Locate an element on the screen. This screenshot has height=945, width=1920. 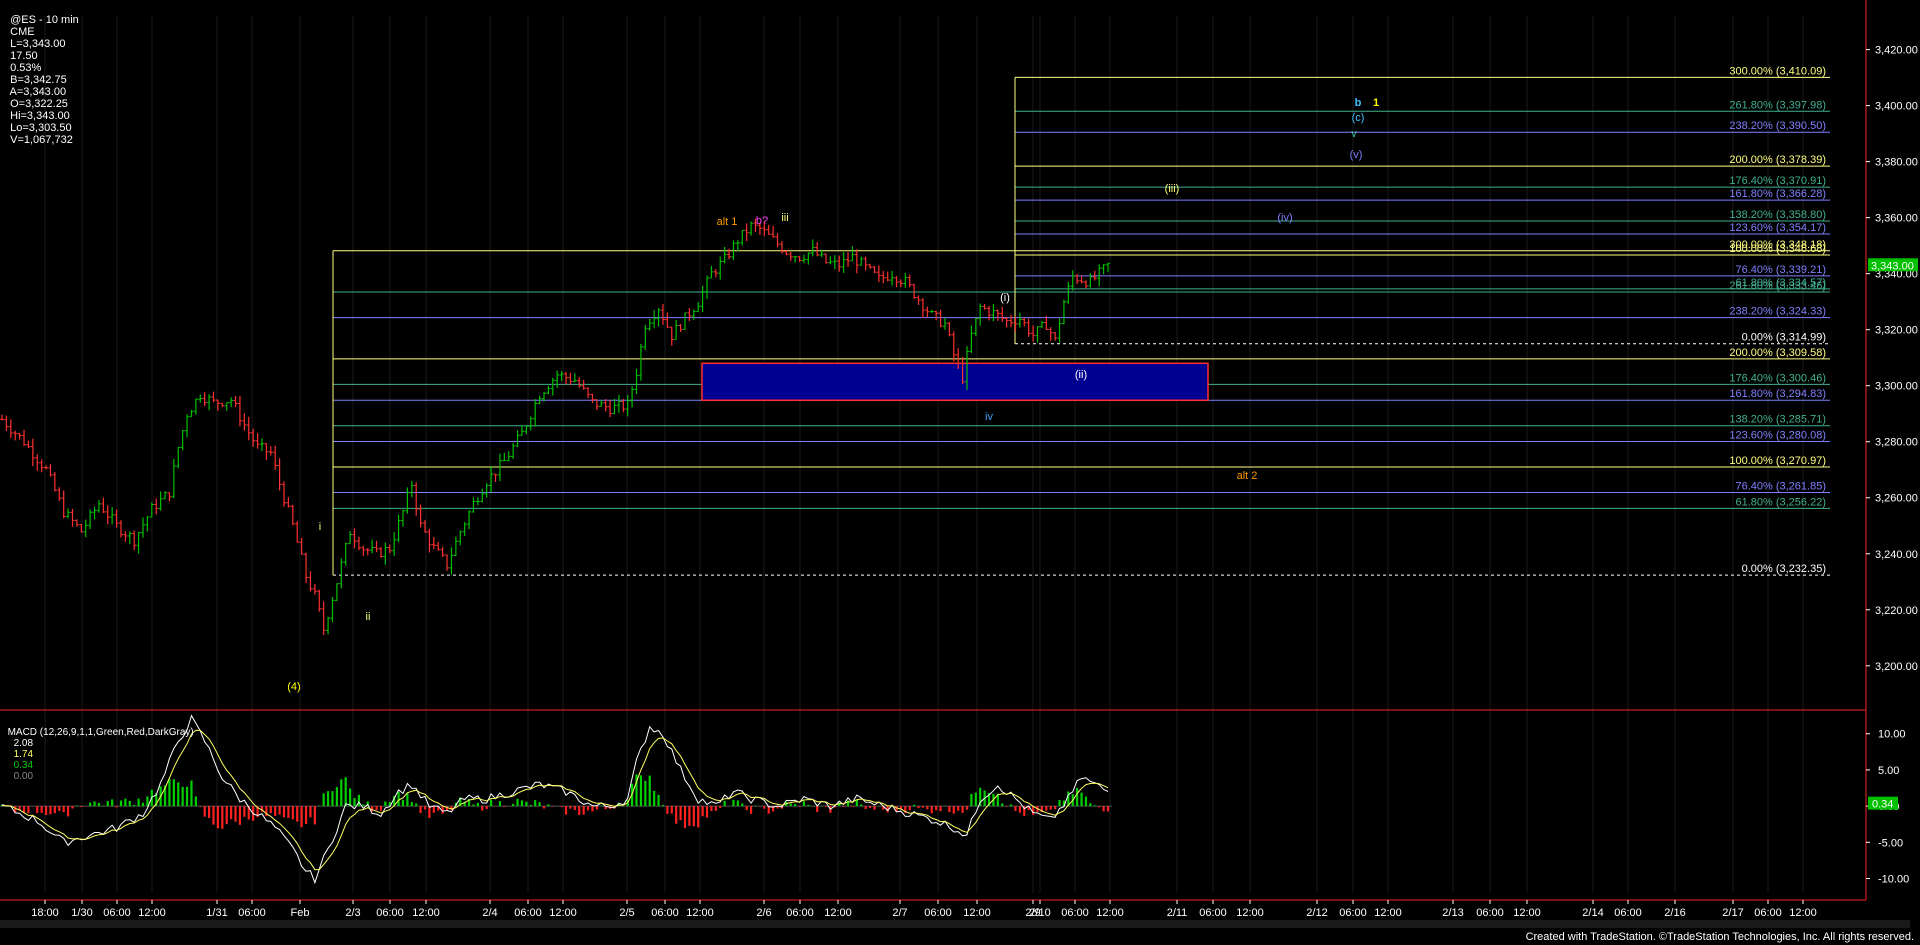
price-tick-label: 3,300.00 is located at coordinates (1896, 387).